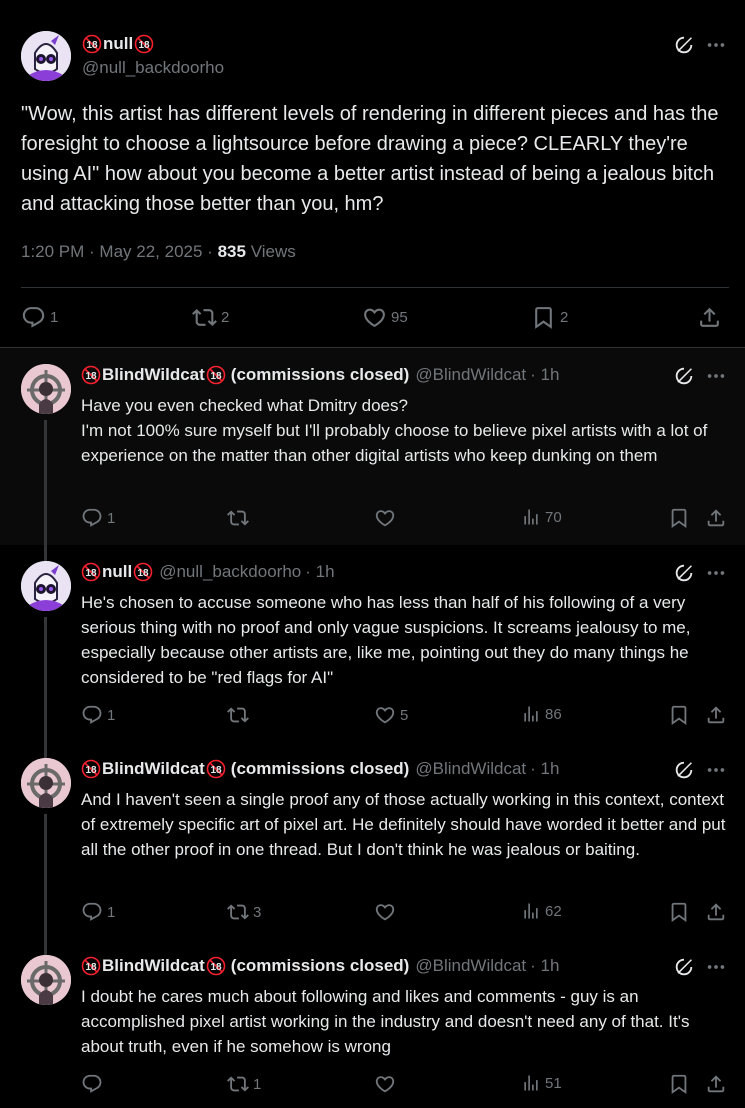 This screenshot has height=1108, width=745. Describe the element at coordinates (244, 1084) in the screenshot. I see `repost-button: 1` at that location.